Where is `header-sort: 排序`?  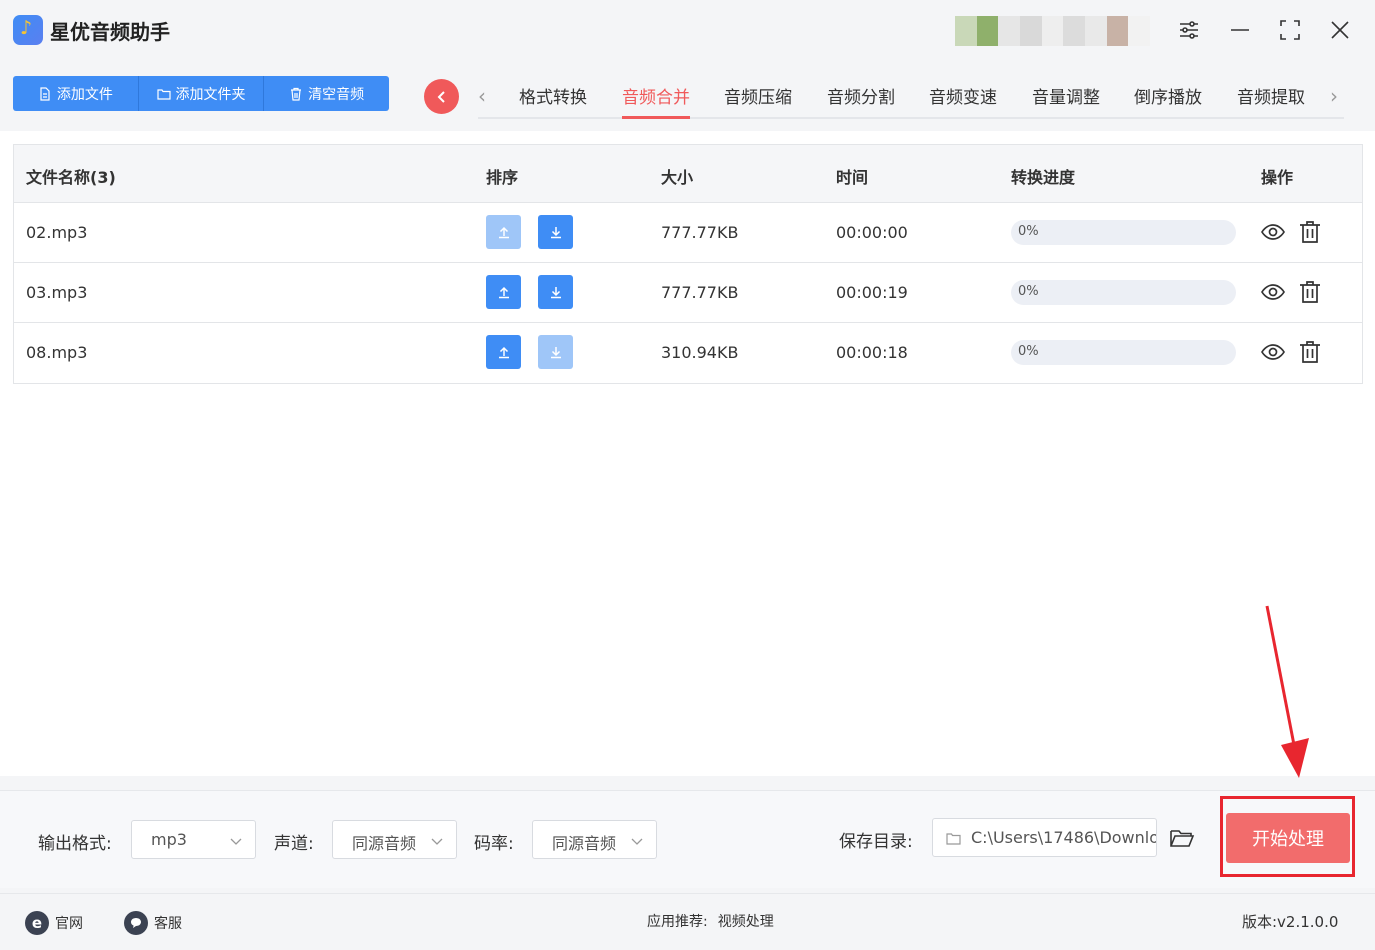 header-sort: 排序 is located at coordinates (502, 177).